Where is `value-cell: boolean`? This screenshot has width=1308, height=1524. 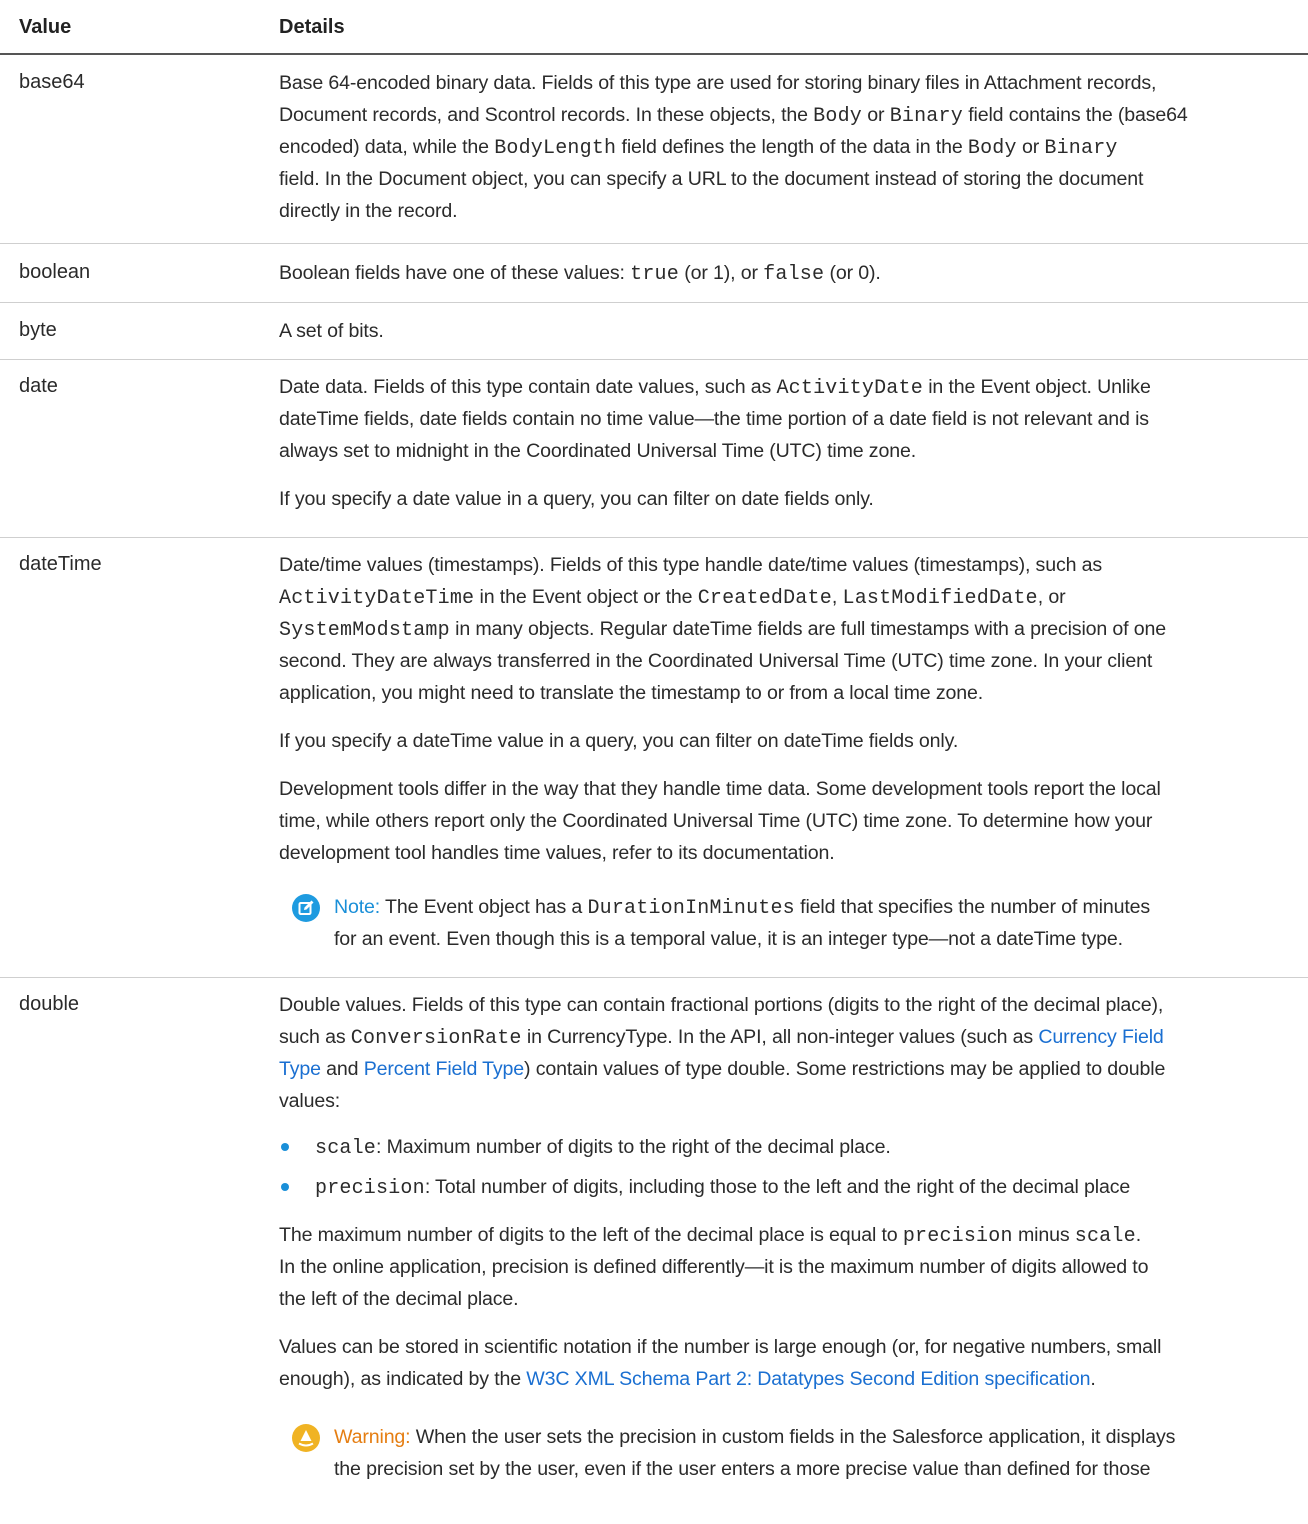
value-cell: boolean is located at coordinates (55, 272).